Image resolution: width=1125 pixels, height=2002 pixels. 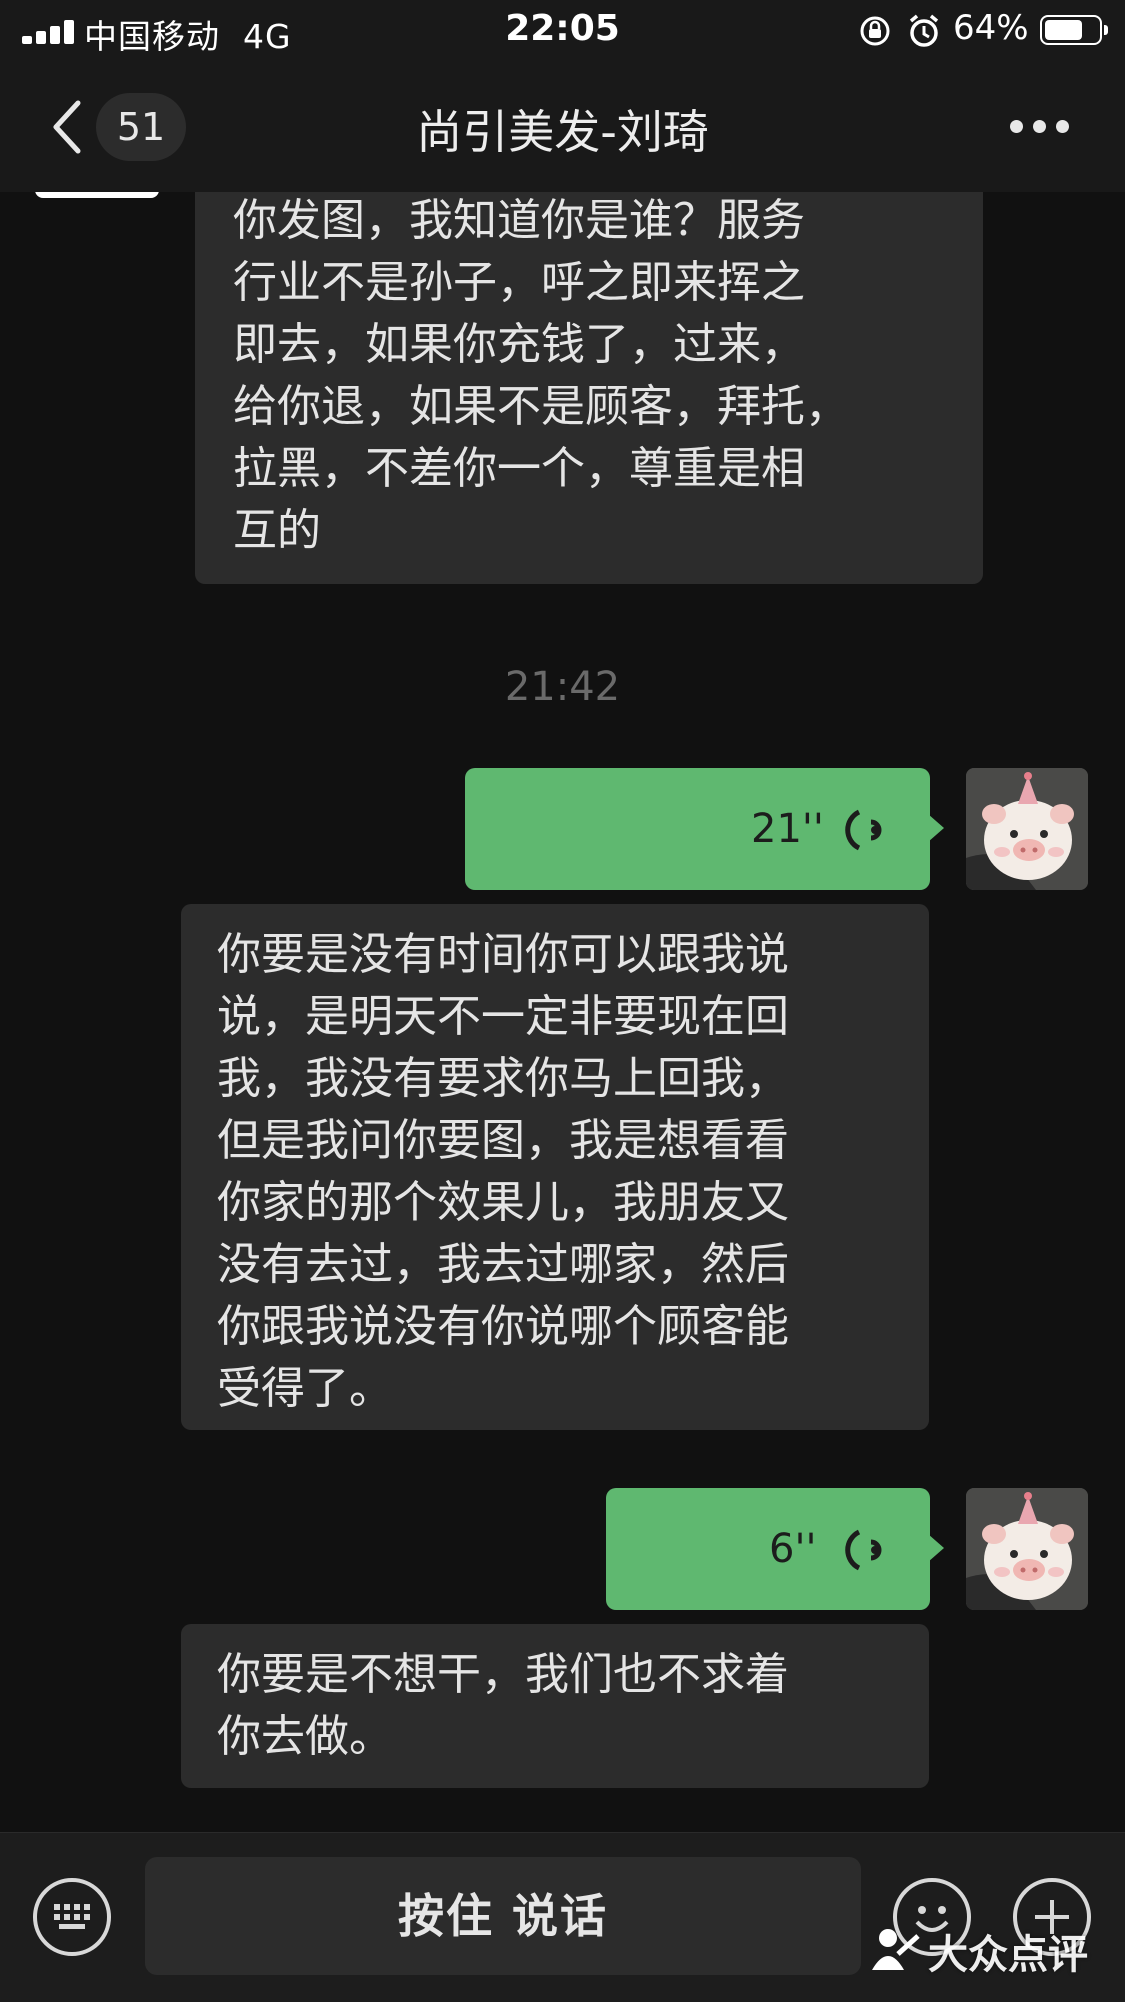 What do you see at coordinates (1008, 1955) in the screenshot?
I see `watermark-text: 大众点评` at bounding box center [1008, 1955].